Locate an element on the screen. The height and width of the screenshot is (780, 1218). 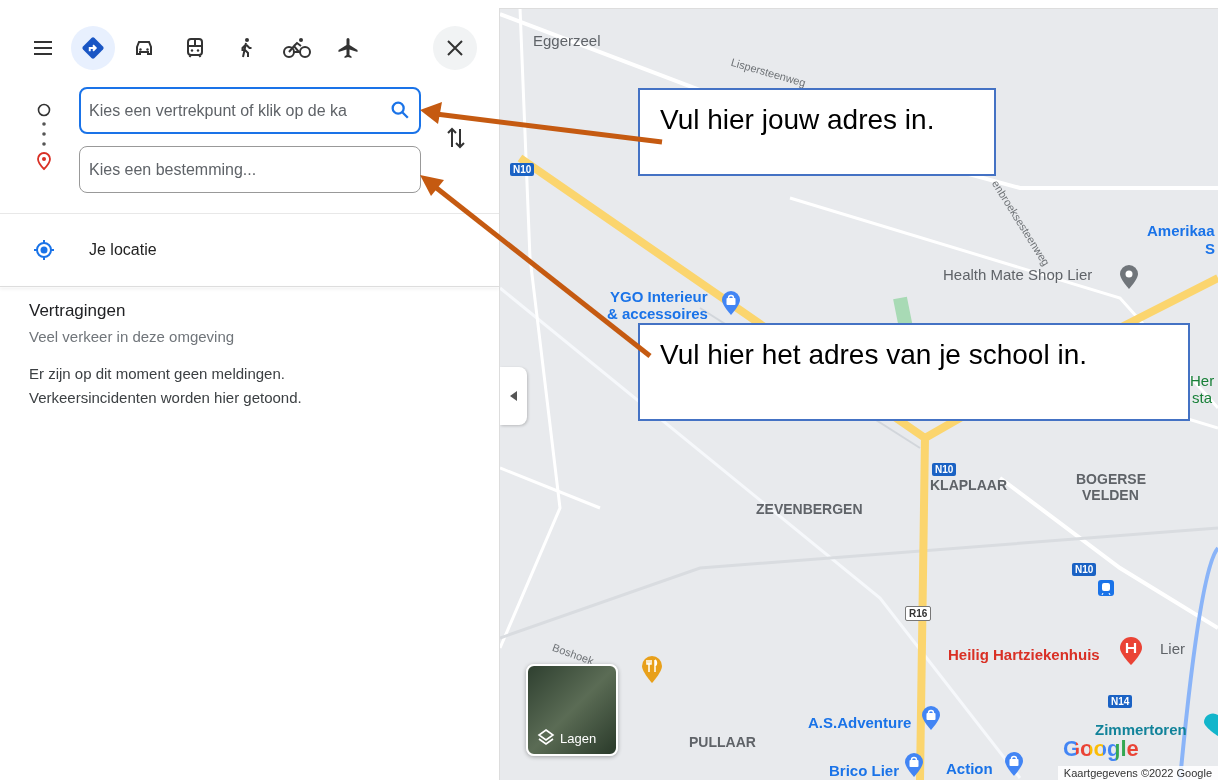
map-pin-icon is located at coordinates (1129, 277).